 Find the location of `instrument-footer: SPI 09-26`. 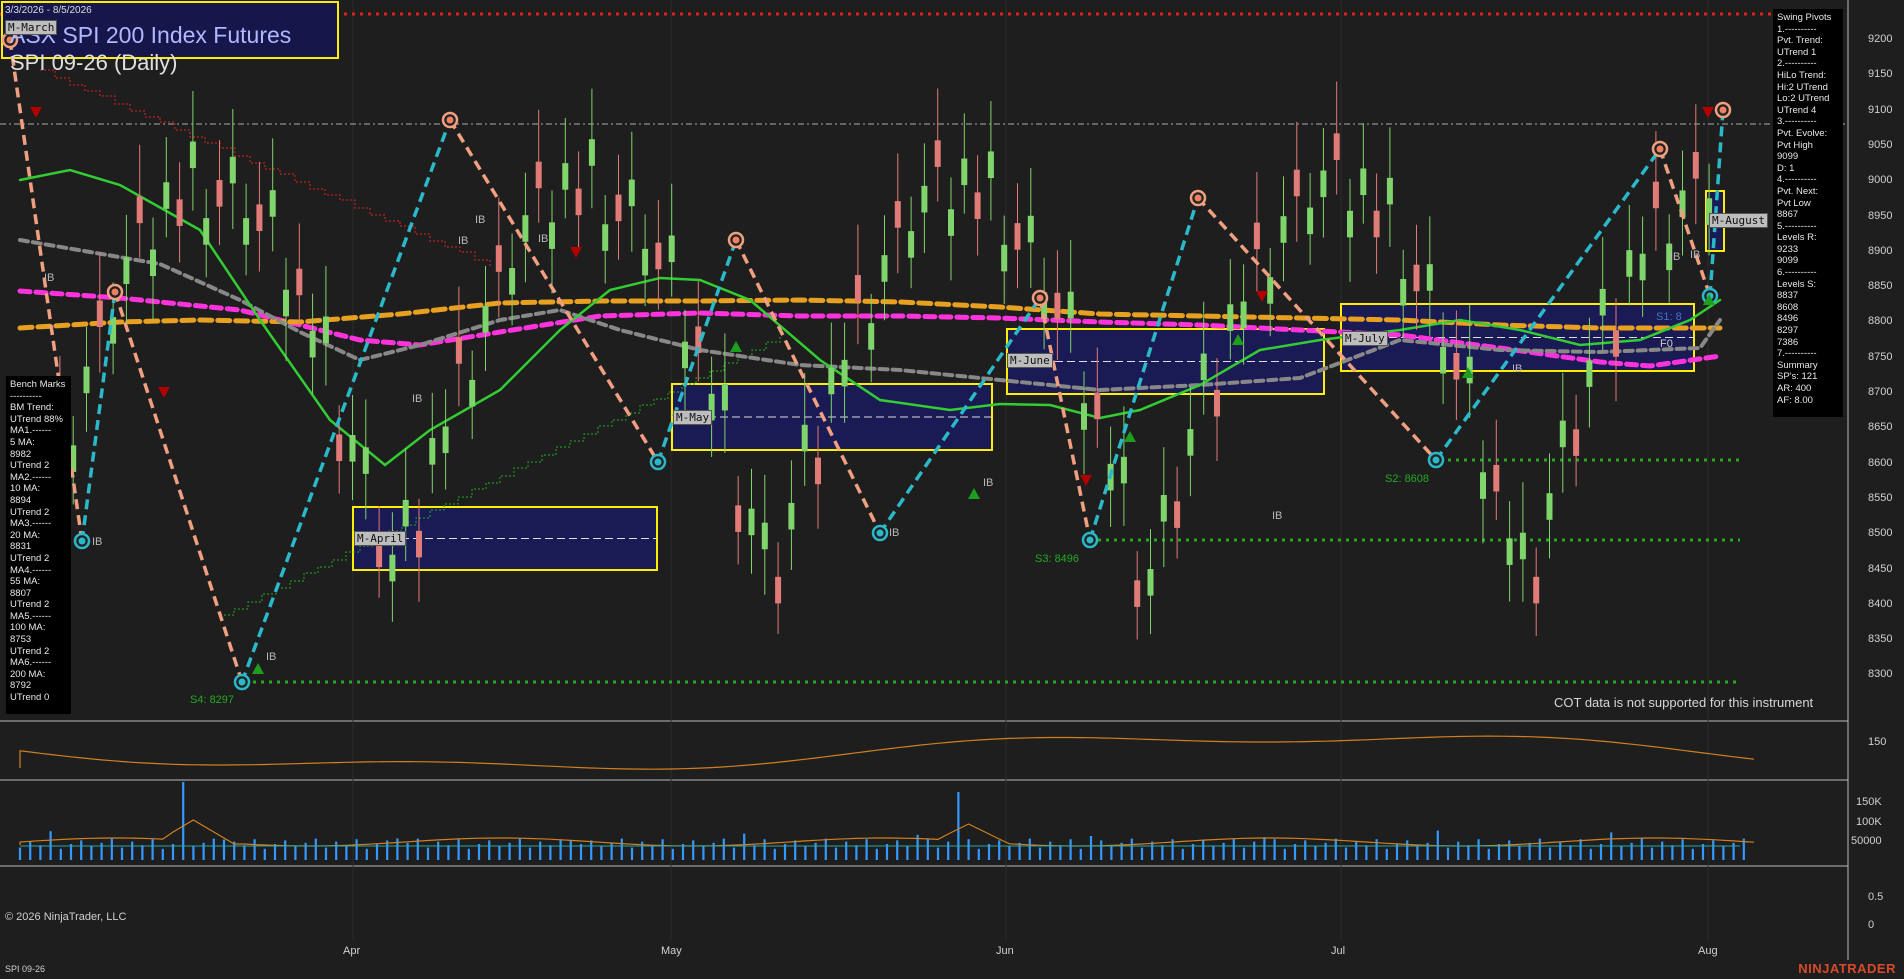

instrument-footer: SPI 09-26 is located at coordinates (25, 969).